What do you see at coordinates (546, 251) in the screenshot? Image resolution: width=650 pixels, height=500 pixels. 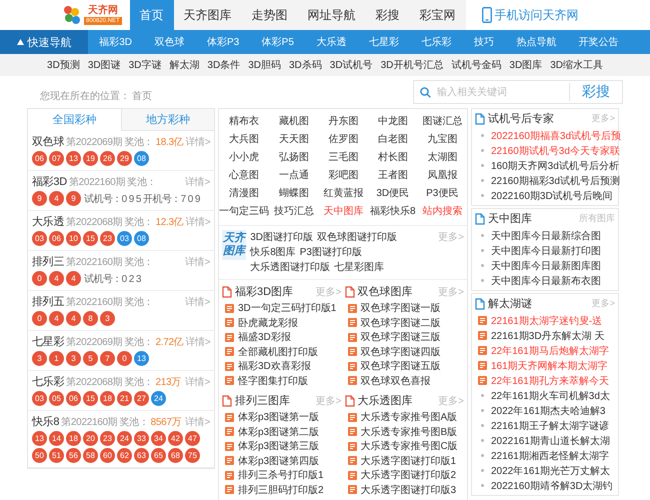 I see `article-link: 天中图库今日最新打印图` at bounding box center [546, 251].